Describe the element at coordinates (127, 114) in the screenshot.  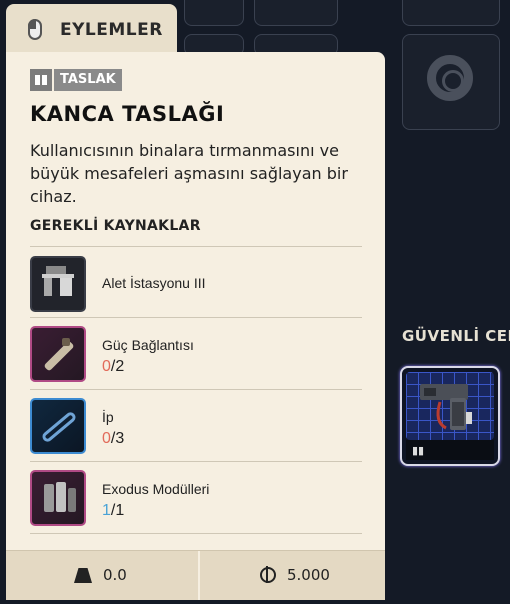
I see `item-title: KANCA TASLAĞI` at that location.